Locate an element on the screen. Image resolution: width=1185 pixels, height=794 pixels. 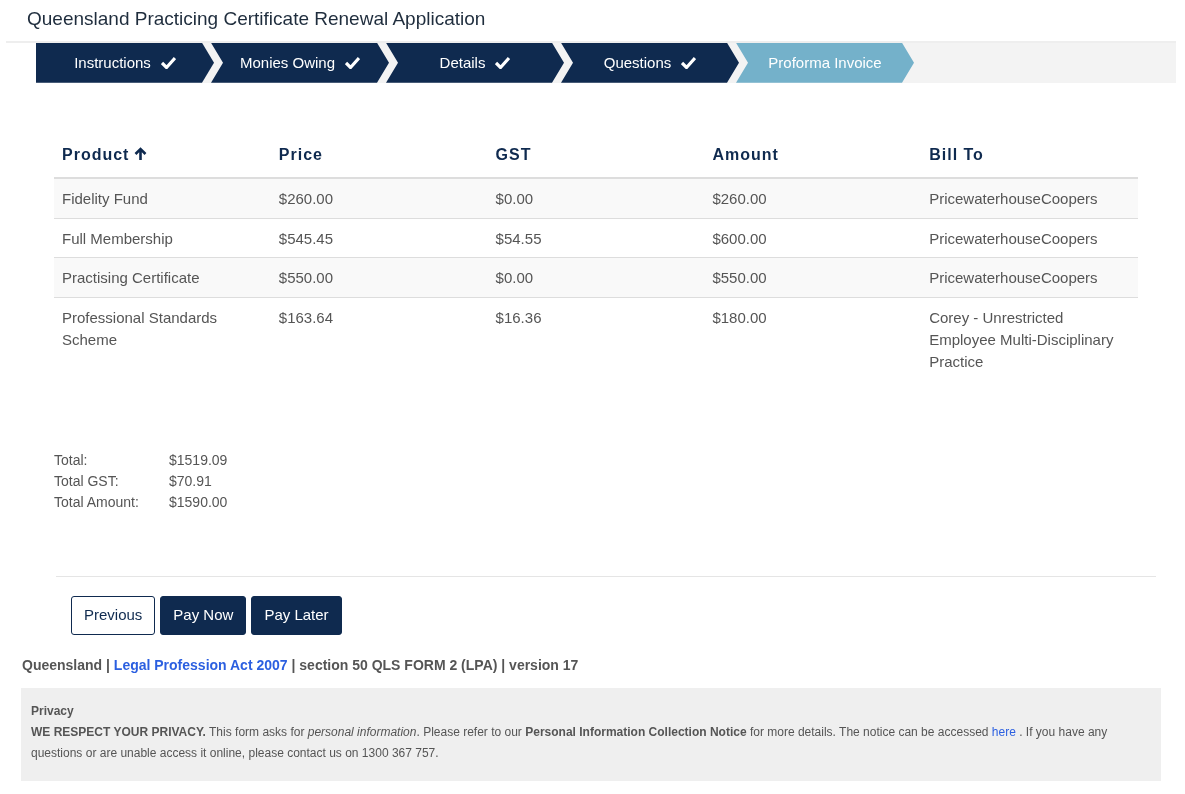
total-label: Total: is located at coordinates (71, 461).